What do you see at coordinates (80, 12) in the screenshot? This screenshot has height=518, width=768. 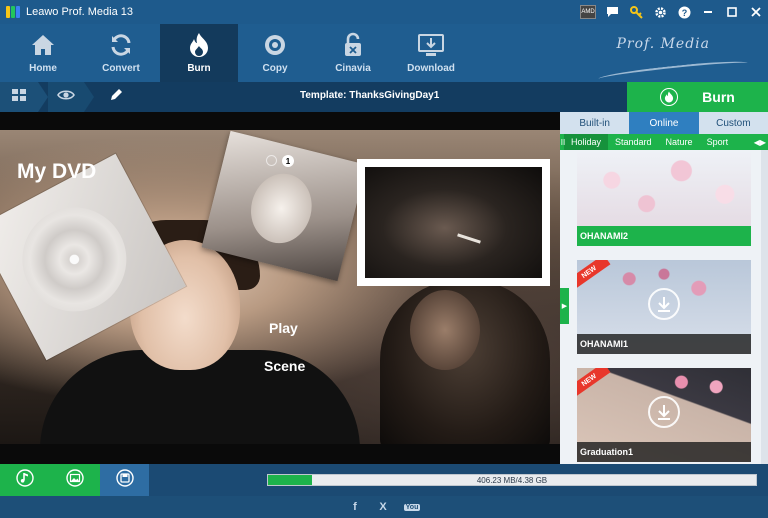 I see `window-title: Leawo Prof. Media 13` at bounding box center [80, 12].